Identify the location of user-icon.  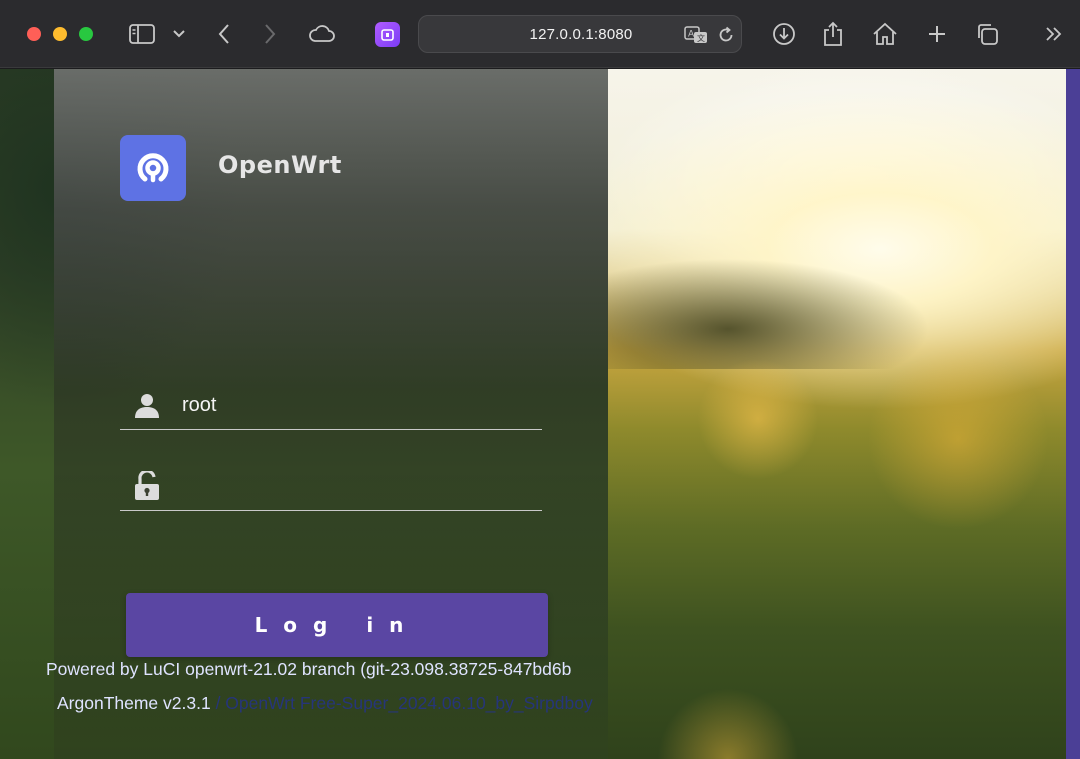
(147, 405).